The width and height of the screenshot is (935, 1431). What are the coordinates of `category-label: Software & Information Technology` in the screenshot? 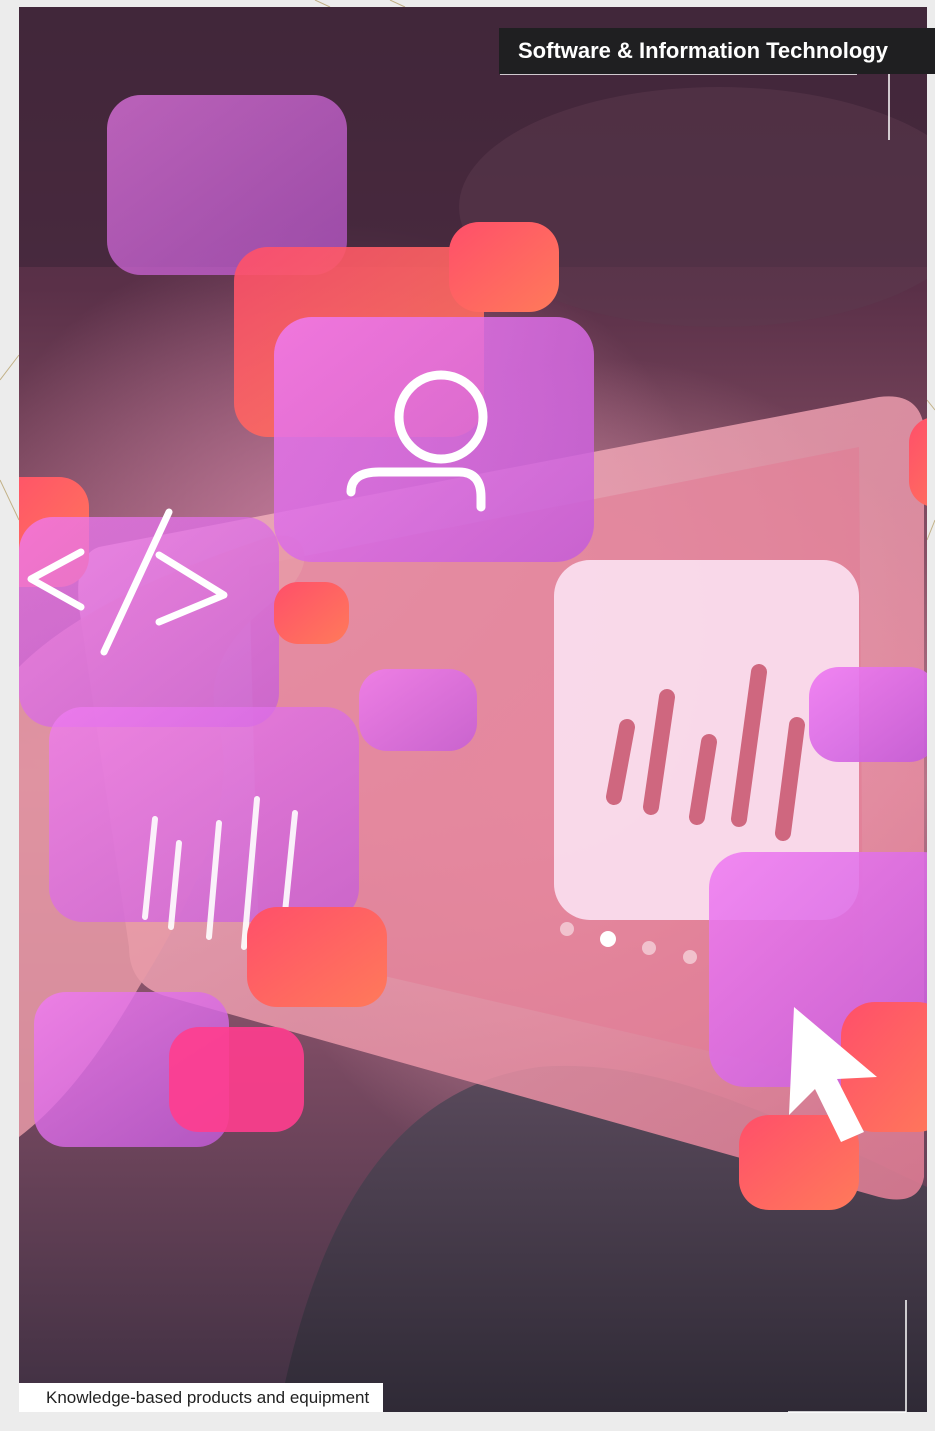 It's located at (717, 51).